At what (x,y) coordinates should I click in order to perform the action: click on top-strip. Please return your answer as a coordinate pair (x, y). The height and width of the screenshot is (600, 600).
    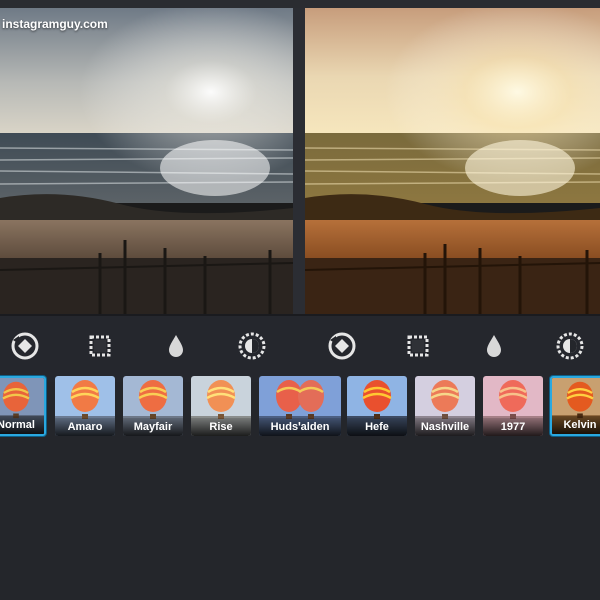
    Looking at the image, I should click on (300, 4).